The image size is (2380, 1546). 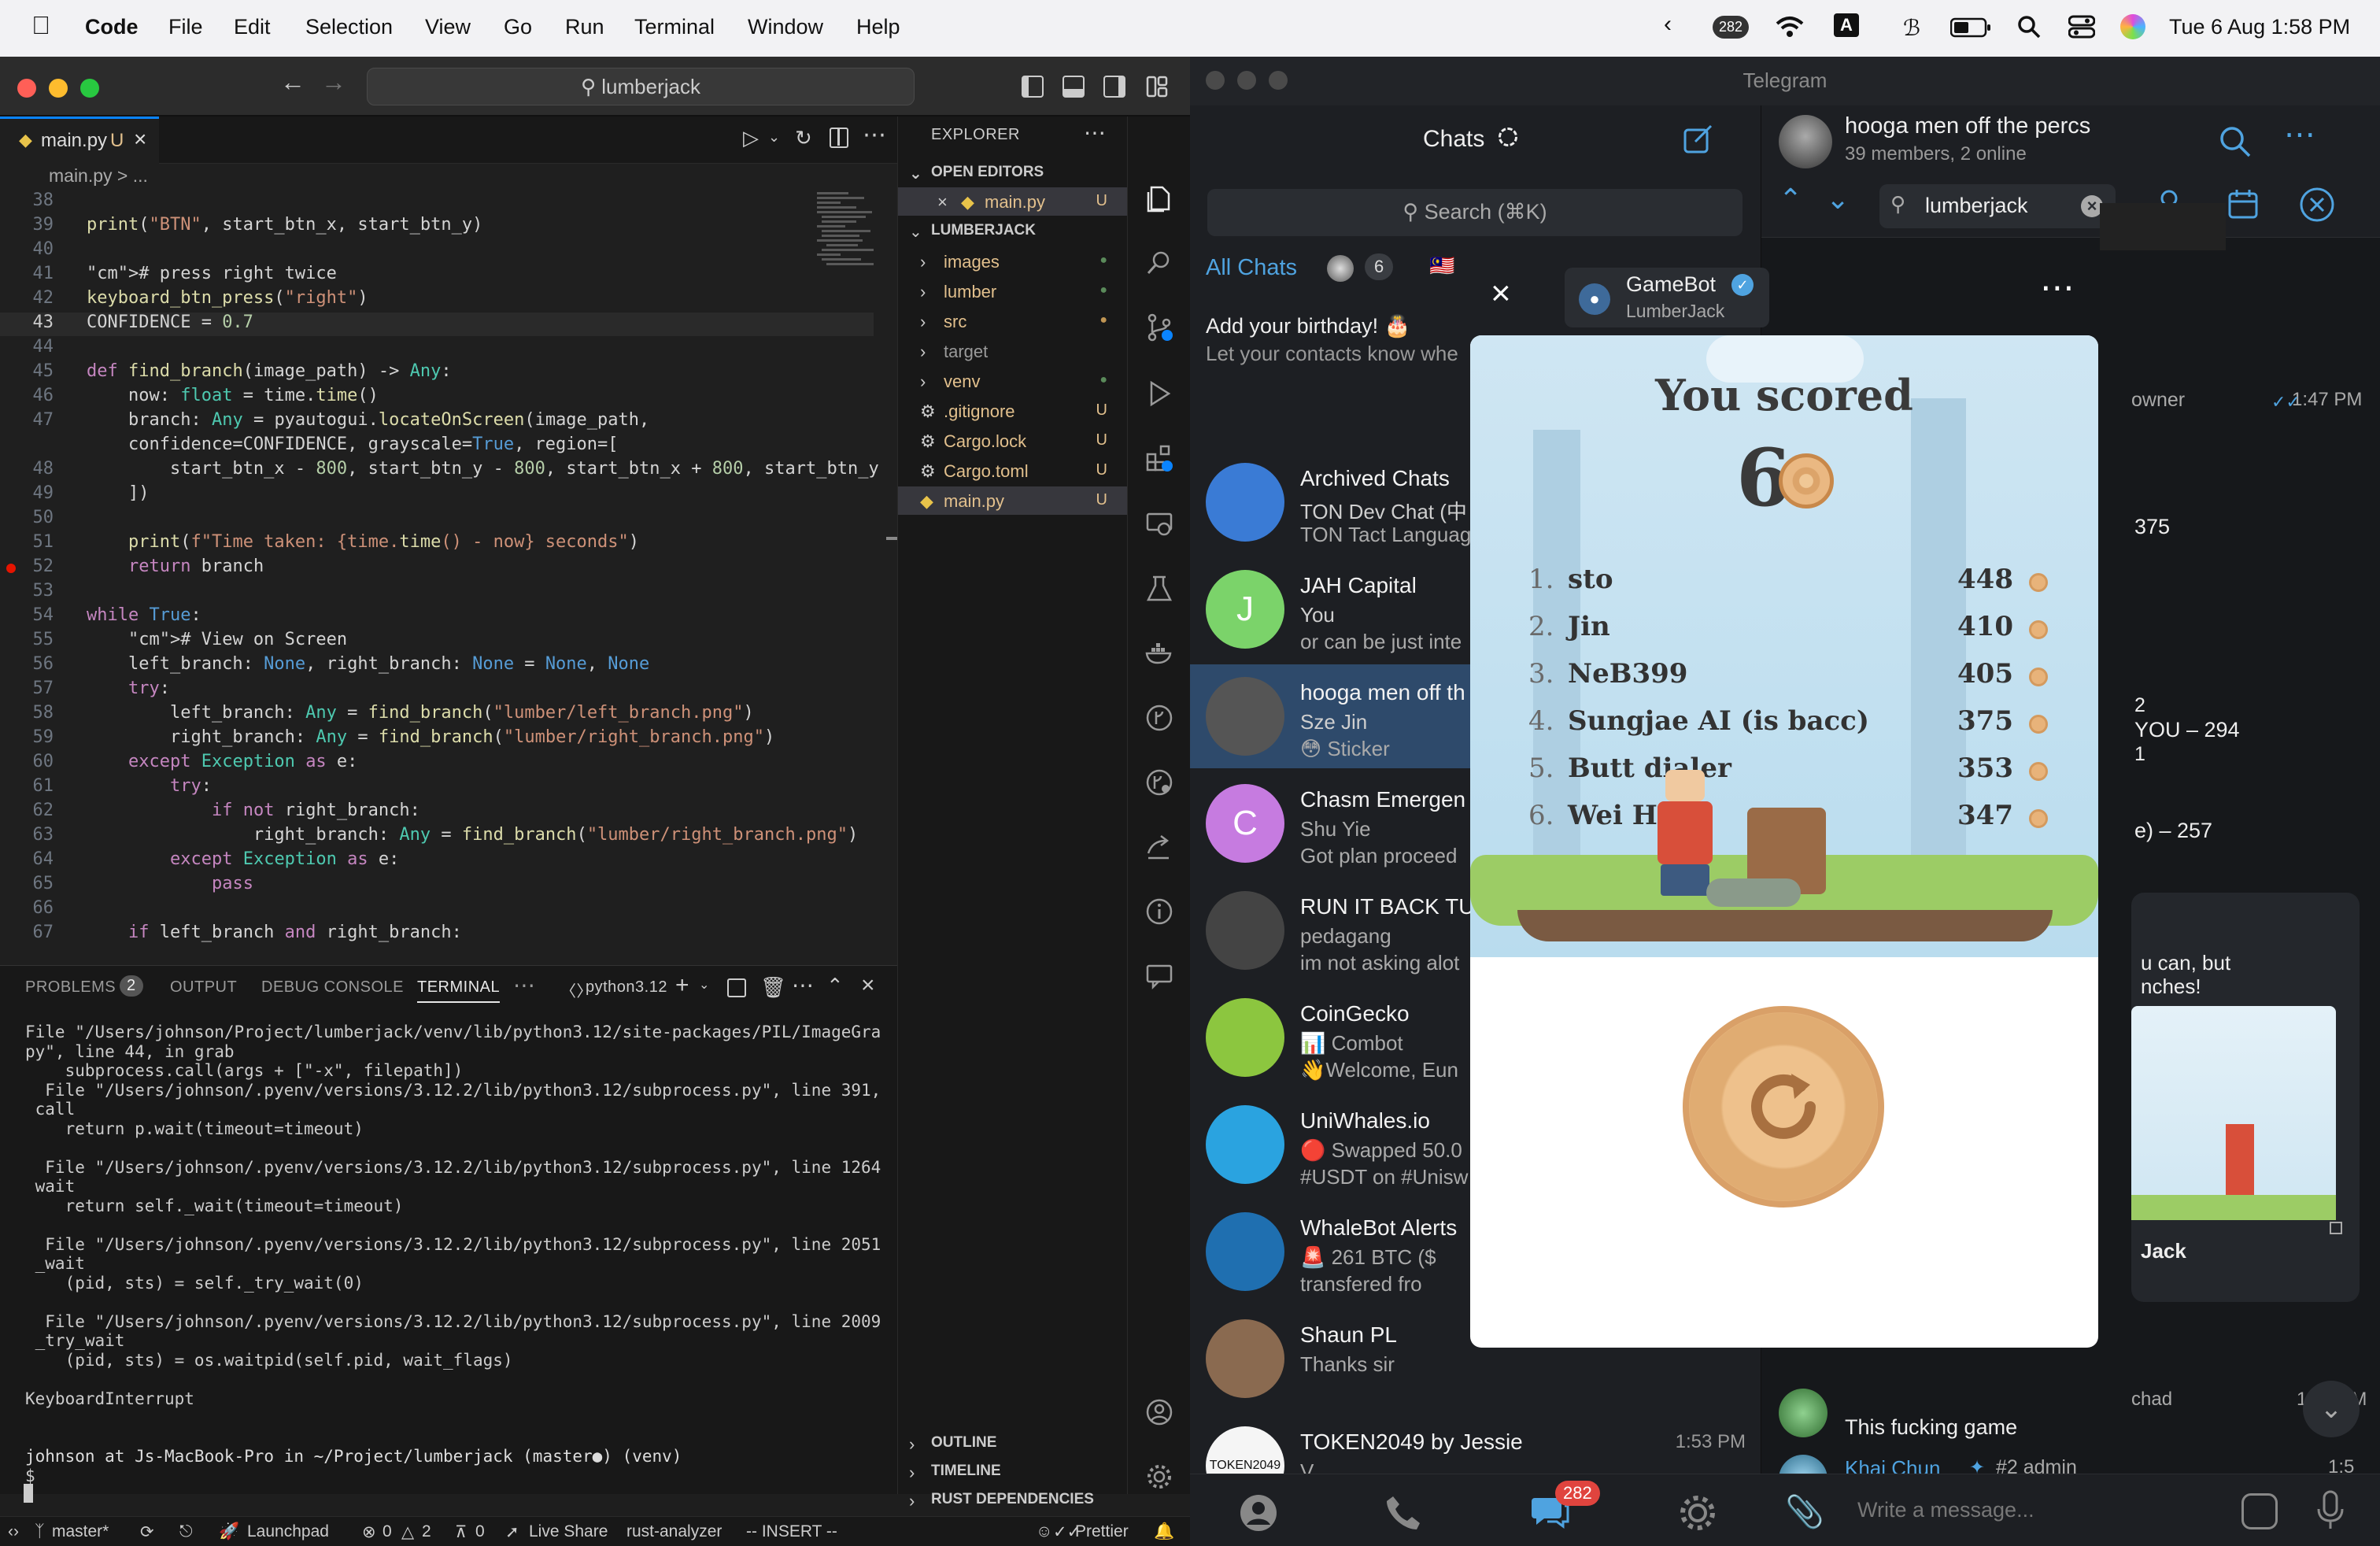 What do you see at coordinates (459, 990) in the screenshot?
I see `panel-tab-terminal: TERMINAL` at bounding box center [459, 990].